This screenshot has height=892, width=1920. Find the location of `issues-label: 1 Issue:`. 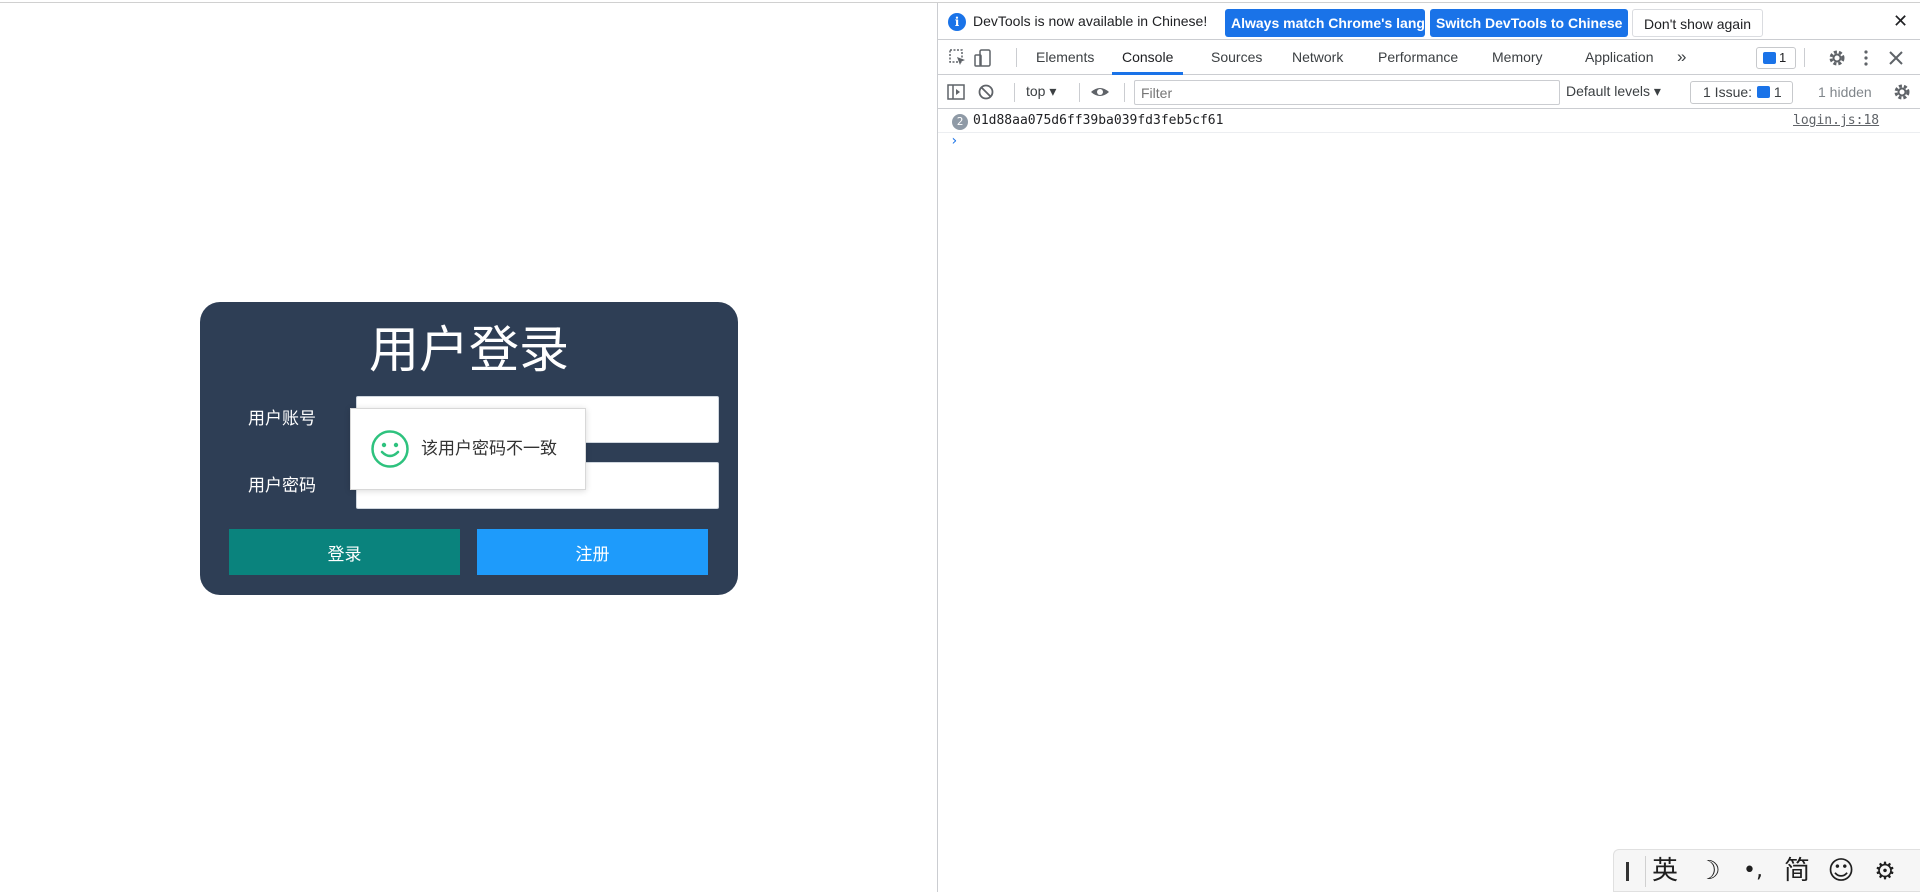

issues-label: 1 Issue: is located at coordinates (1728, 92).